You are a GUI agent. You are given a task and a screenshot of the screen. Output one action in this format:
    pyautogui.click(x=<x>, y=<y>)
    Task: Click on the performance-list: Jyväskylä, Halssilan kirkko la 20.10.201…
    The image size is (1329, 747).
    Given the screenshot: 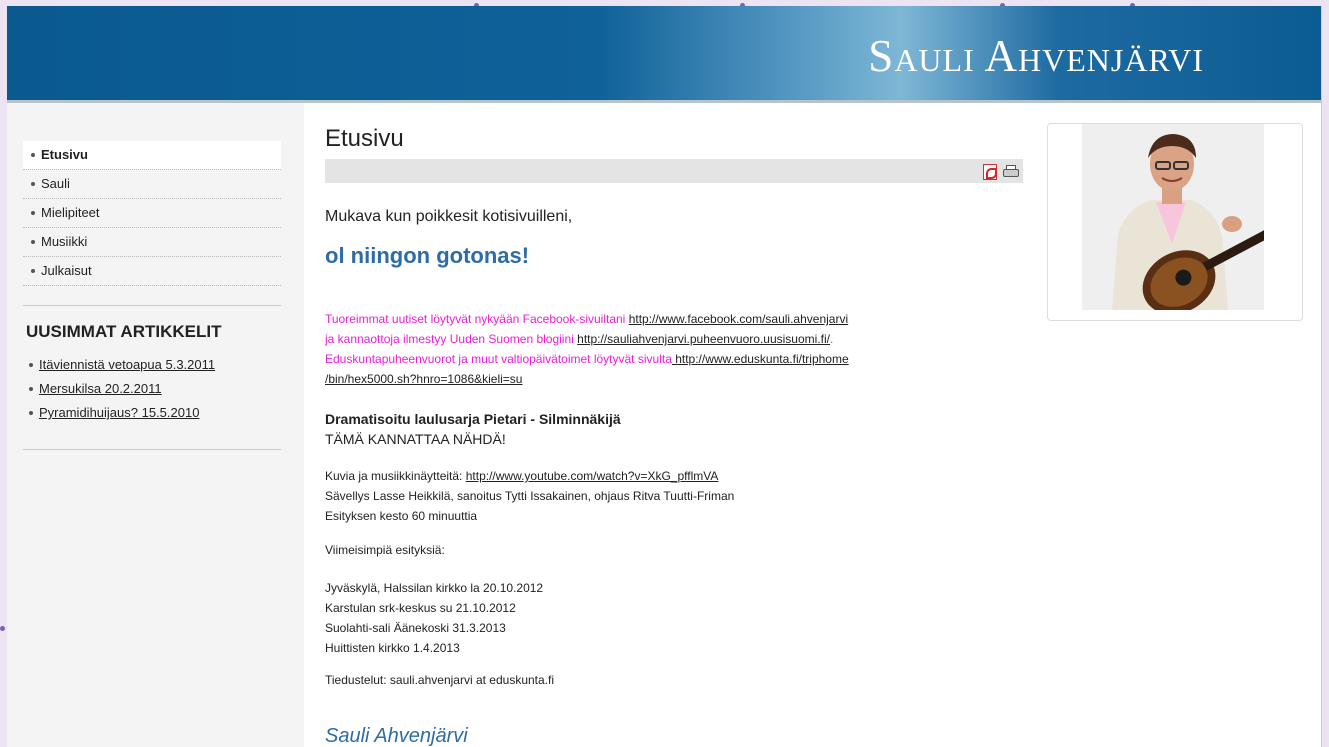 What is the action you would take?
    pyautogui.click(x=434, y=618)
    